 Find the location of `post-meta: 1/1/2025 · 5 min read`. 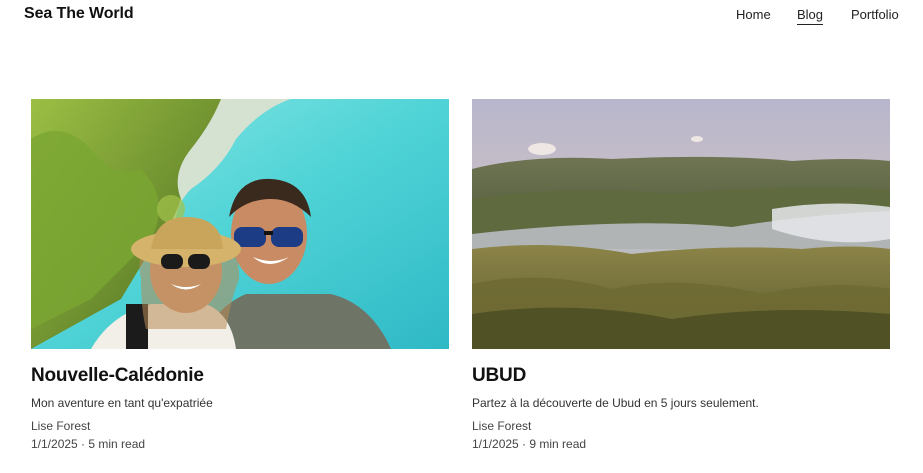

post-meta: 1/1/2025 · 5 min read is located at coordinates (88, 444).